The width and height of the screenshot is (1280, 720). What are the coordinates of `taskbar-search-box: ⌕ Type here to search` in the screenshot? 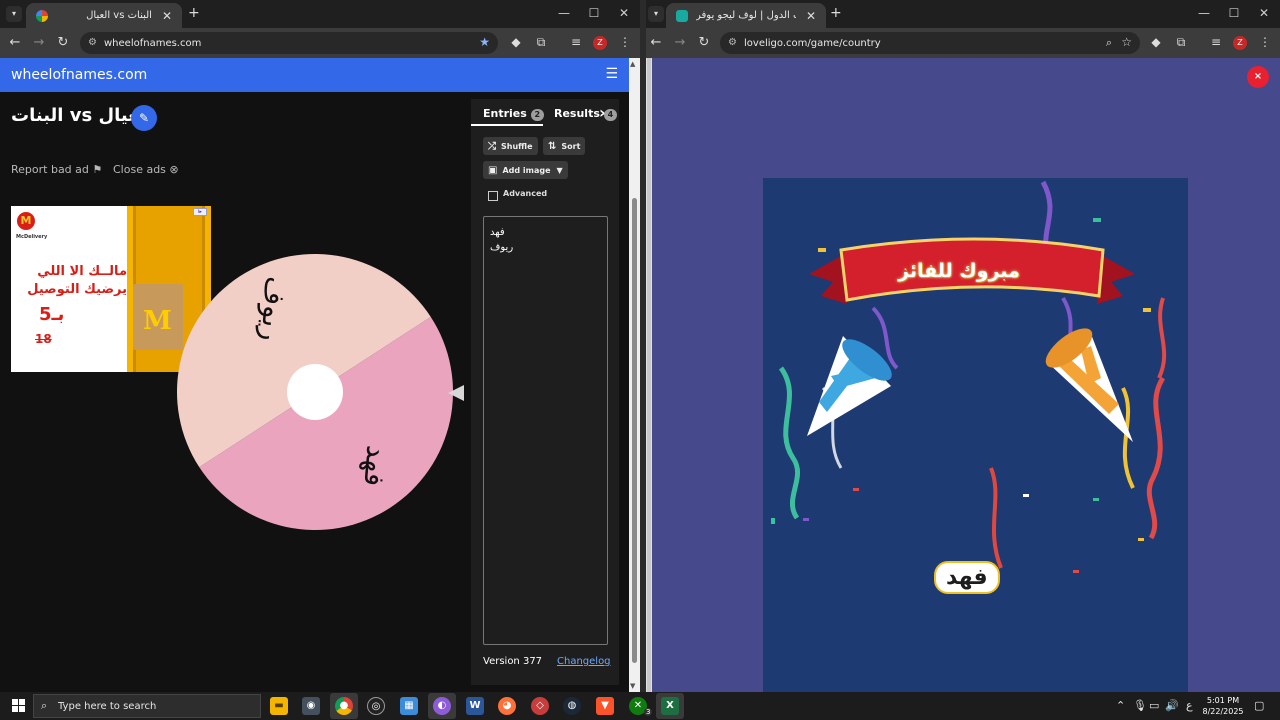 It's located at (147, 706).